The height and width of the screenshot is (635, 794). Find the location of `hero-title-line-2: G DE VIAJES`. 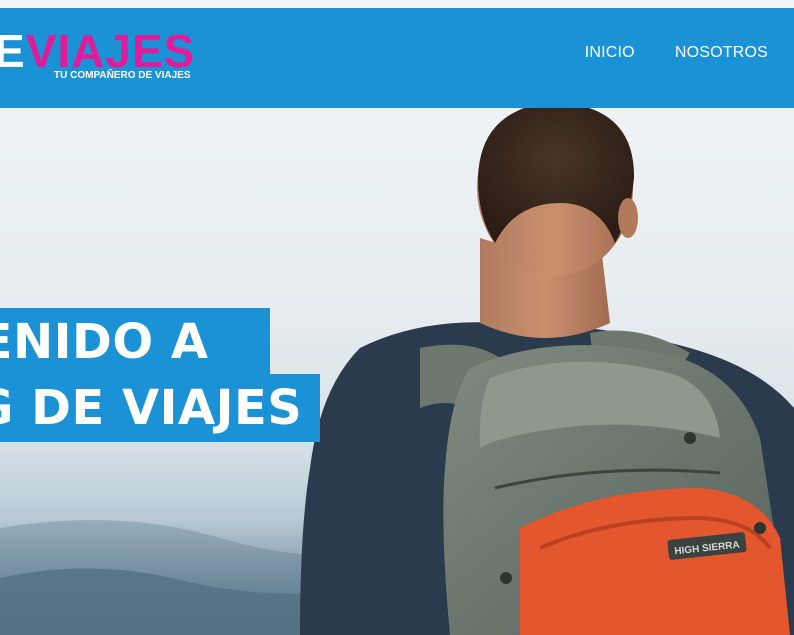

hero-title-line-2: G DE VIAJES is located at coordinates (160, 408).